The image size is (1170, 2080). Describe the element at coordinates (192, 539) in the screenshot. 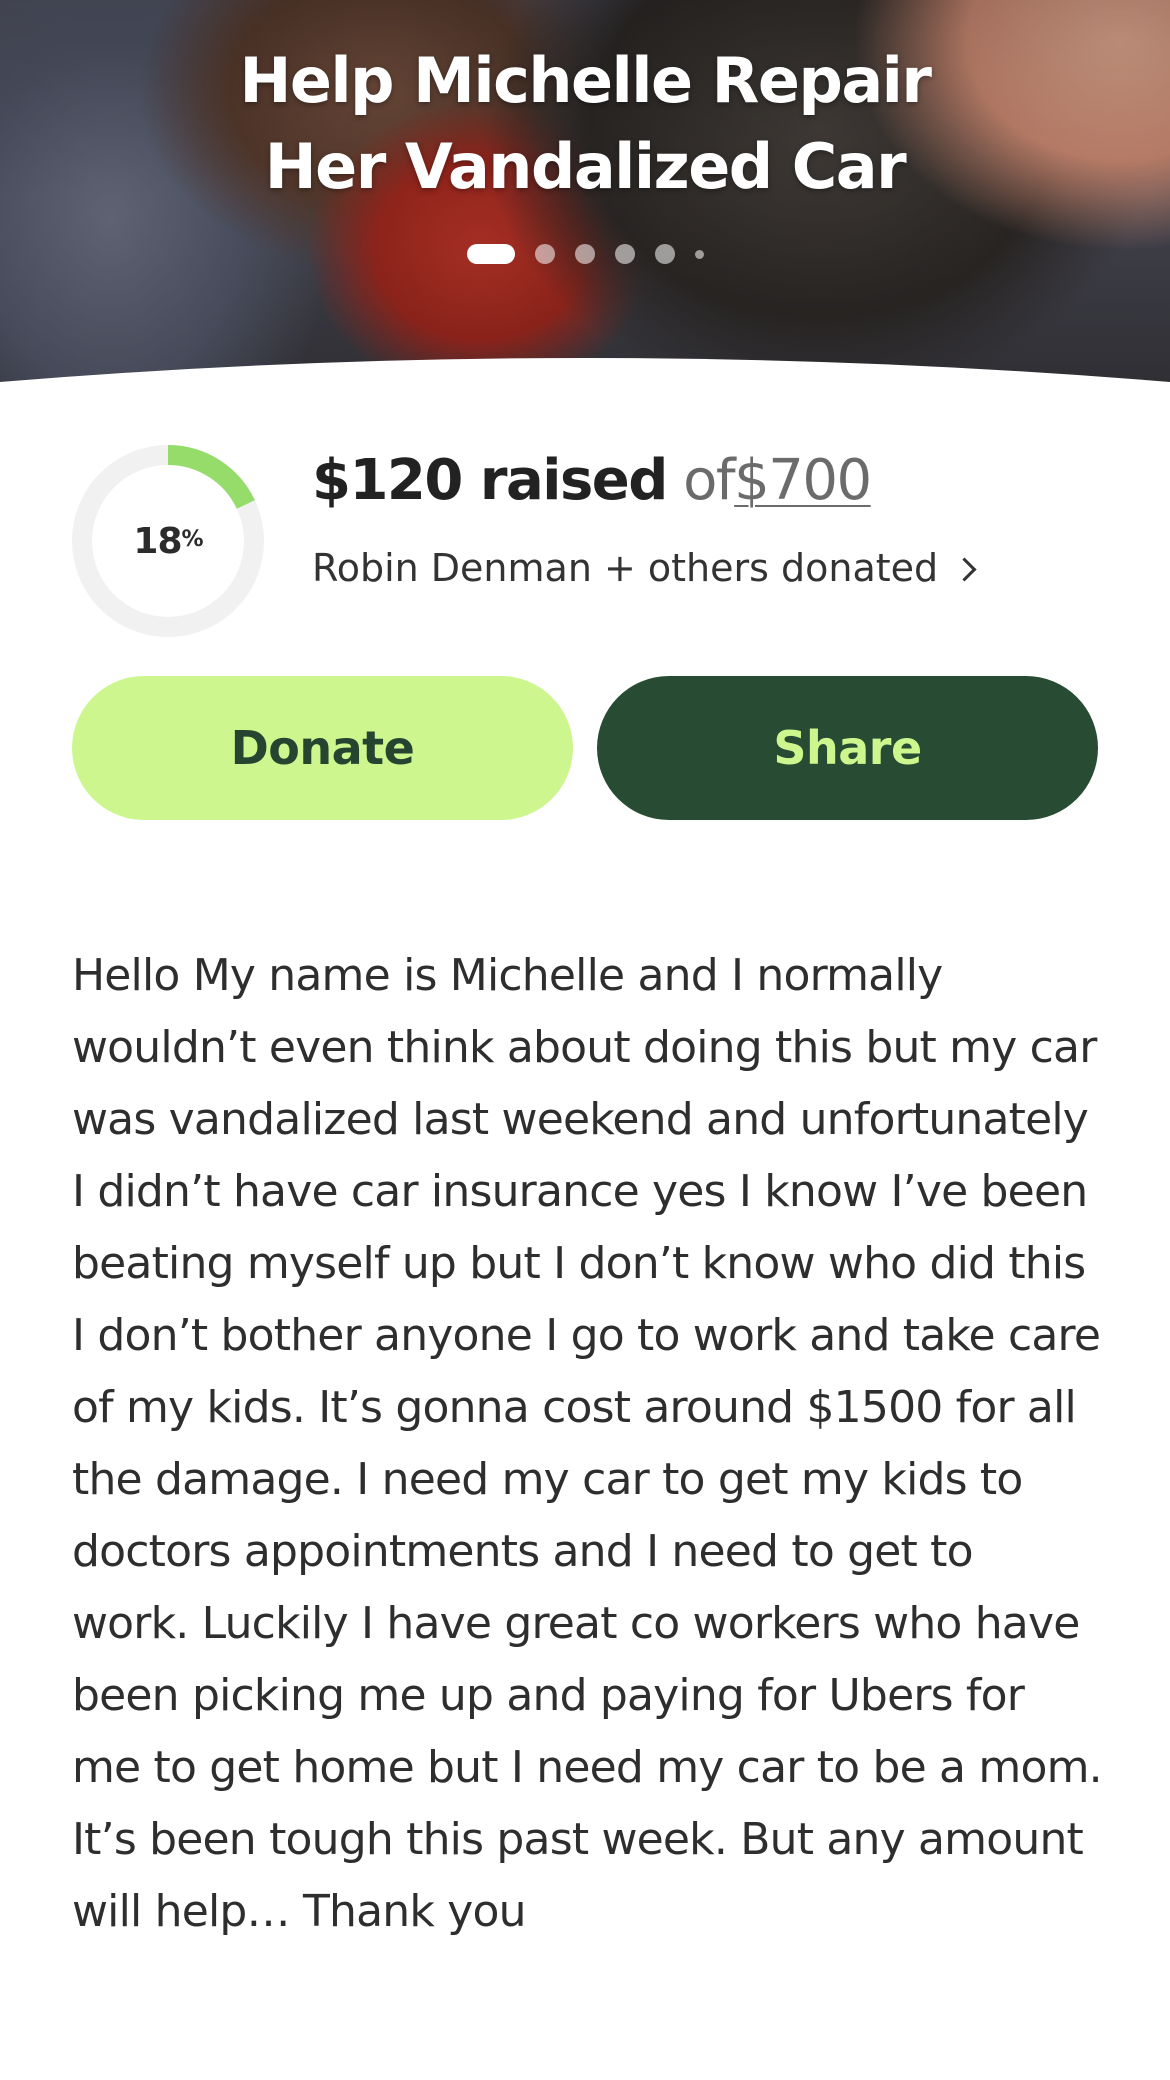

I see `progress-percent-suffix: %` at that location.